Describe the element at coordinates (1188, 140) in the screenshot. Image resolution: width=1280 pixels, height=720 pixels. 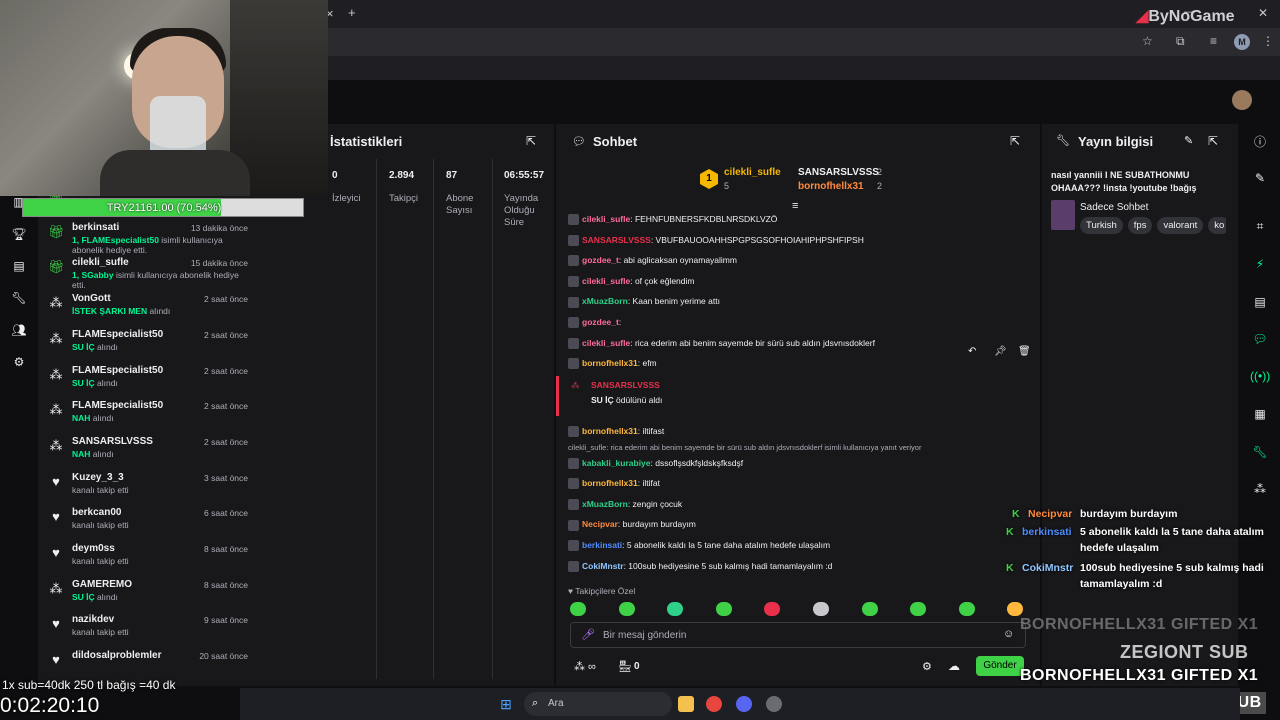
I see `edit-pencil-icon: ✎` at that location.